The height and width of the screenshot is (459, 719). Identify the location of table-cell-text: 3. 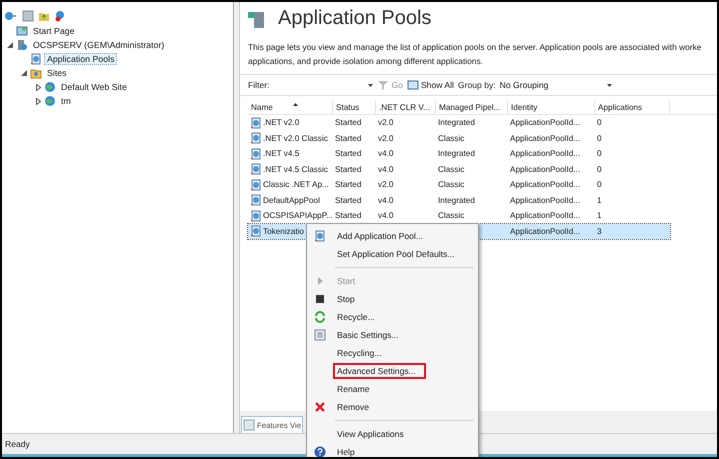
(599, 231).